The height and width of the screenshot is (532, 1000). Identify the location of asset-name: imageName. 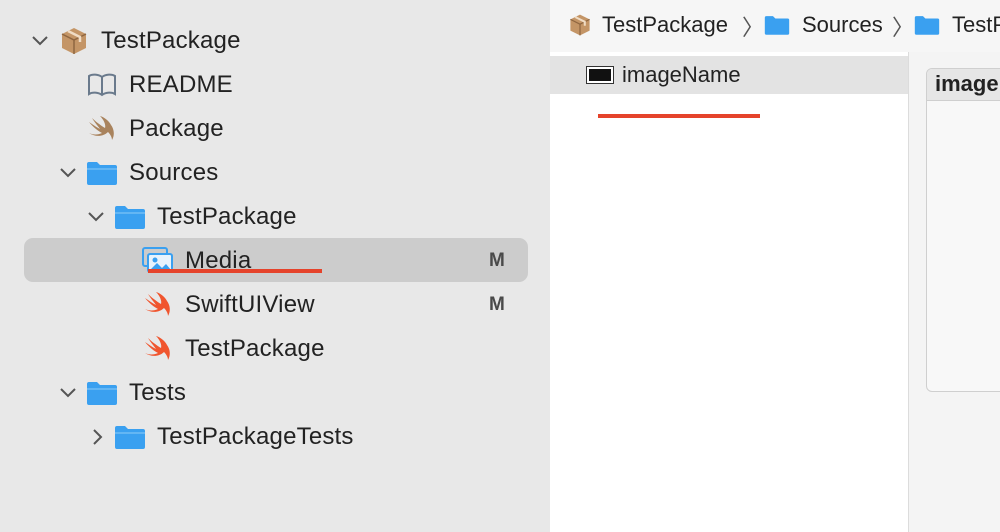
(681, 74).